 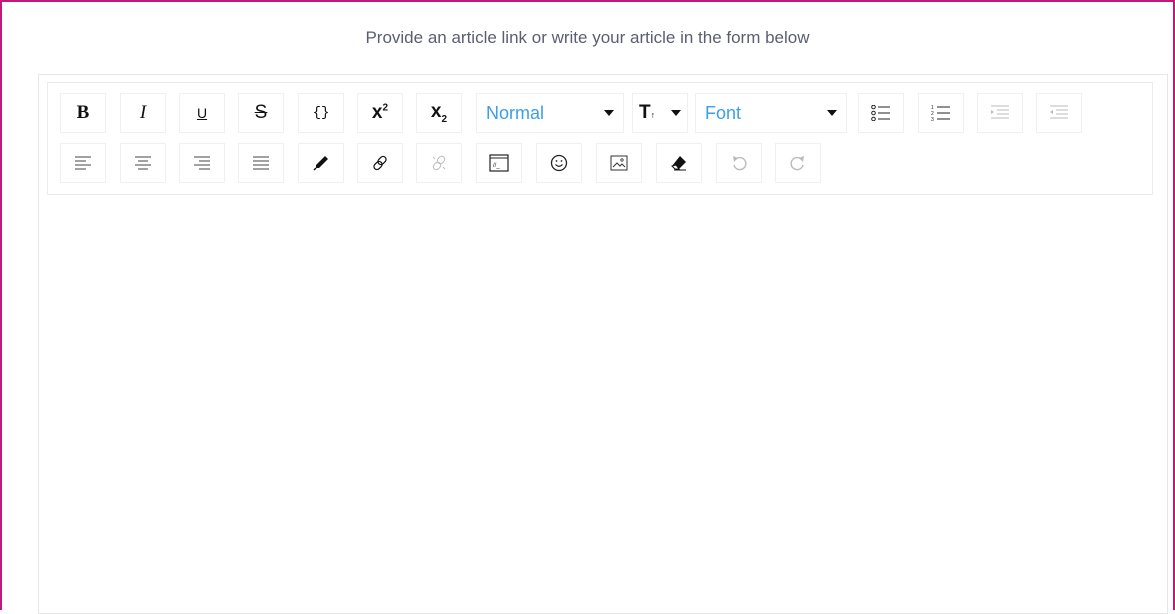 What do you see at coordinates (647, 112) in the screenshot?
I see `font-size-icon: T↑` at bounding box center [647, 112].